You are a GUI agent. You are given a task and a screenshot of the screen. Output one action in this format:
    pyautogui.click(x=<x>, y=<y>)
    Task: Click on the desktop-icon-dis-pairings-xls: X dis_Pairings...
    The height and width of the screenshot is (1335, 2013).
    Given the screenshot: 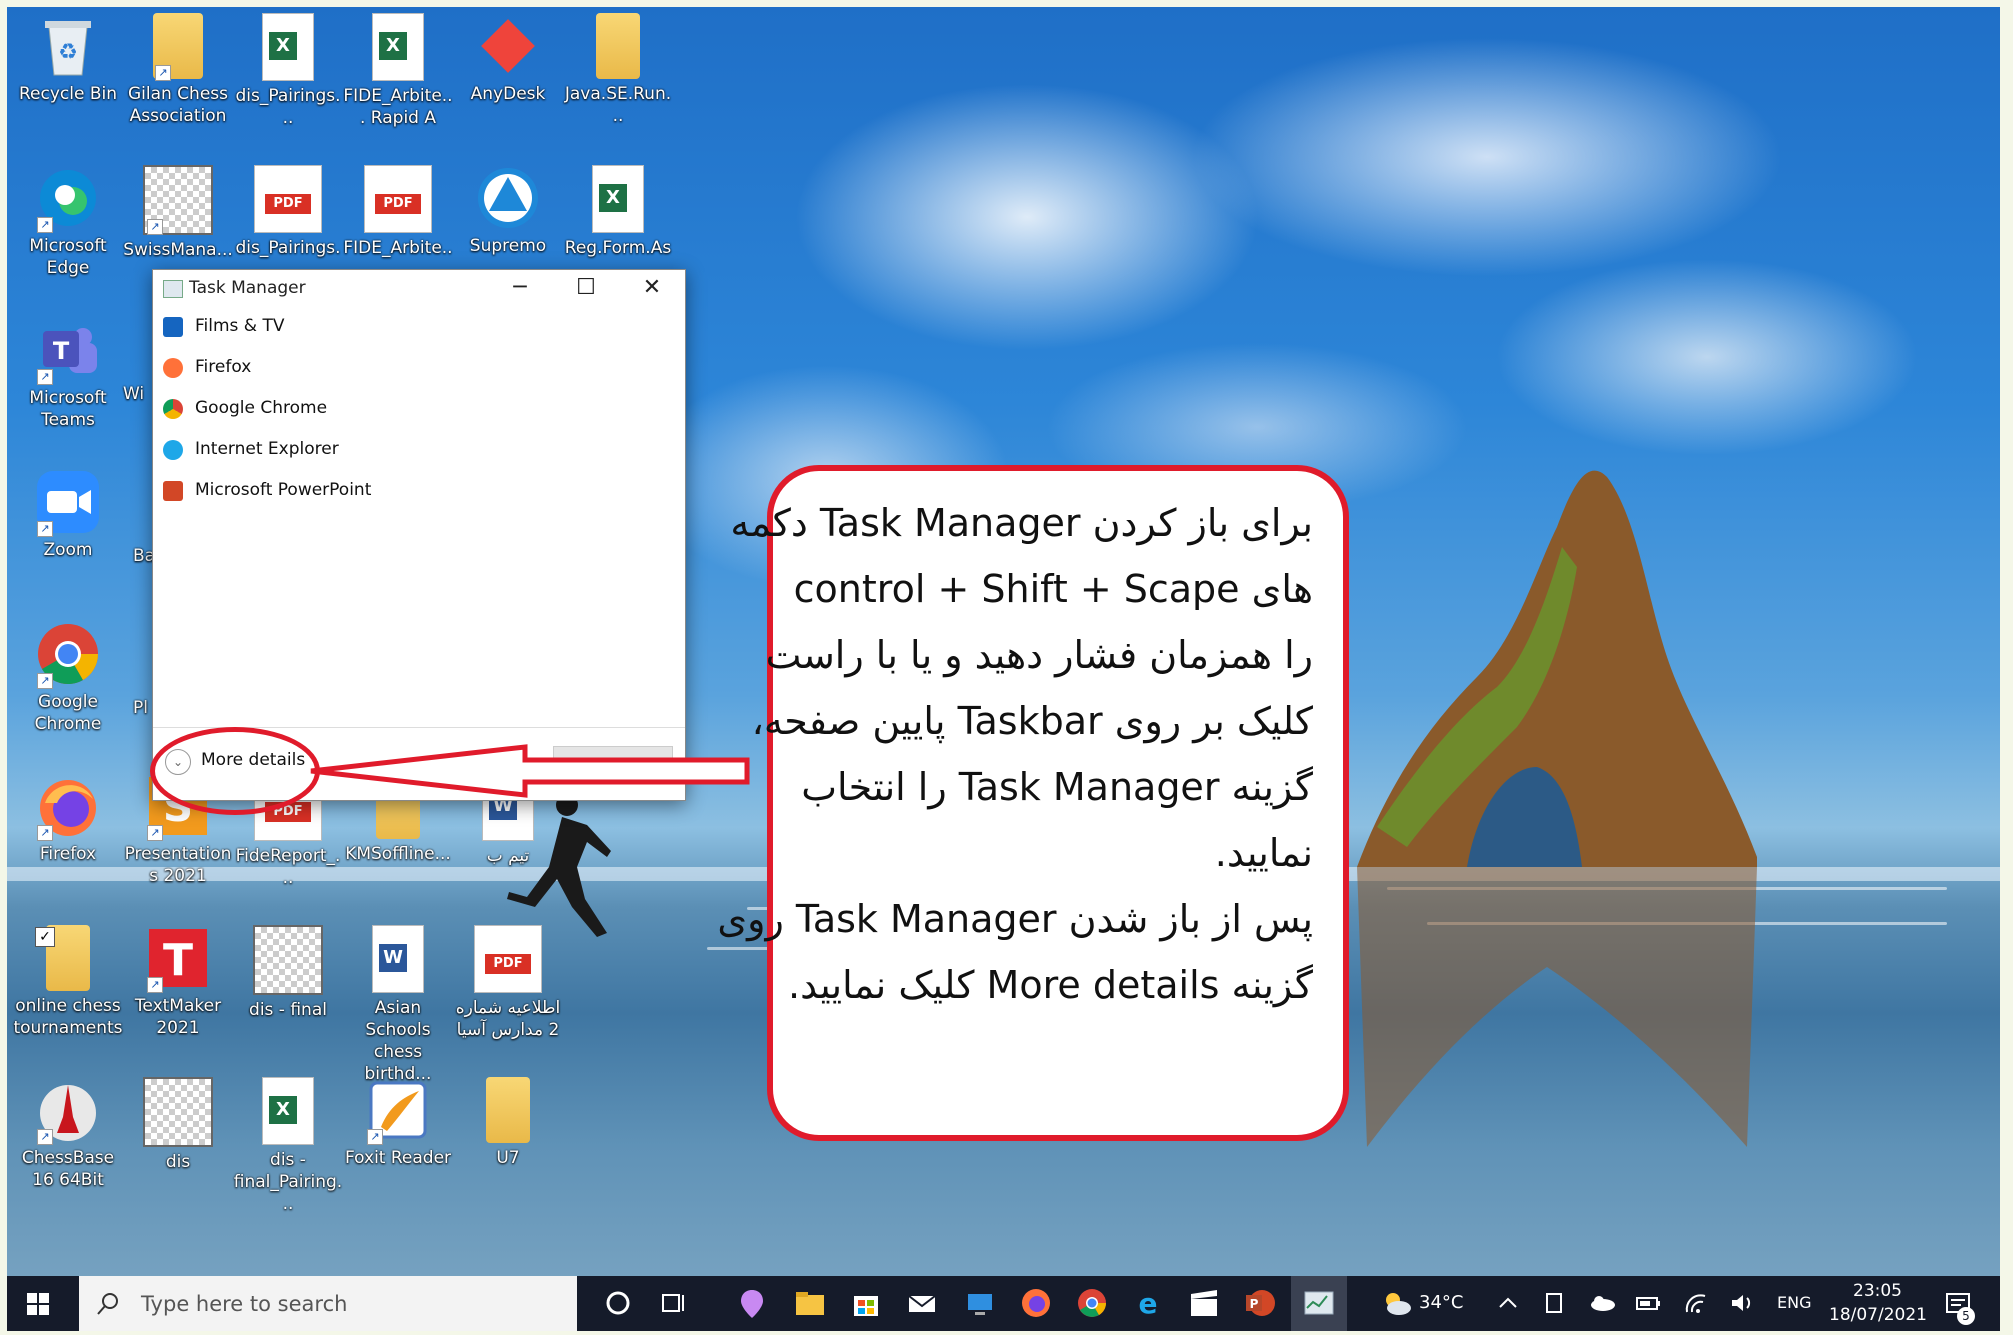 What is the action you would take?
    pyautogui.click(x=288, y=71)
    